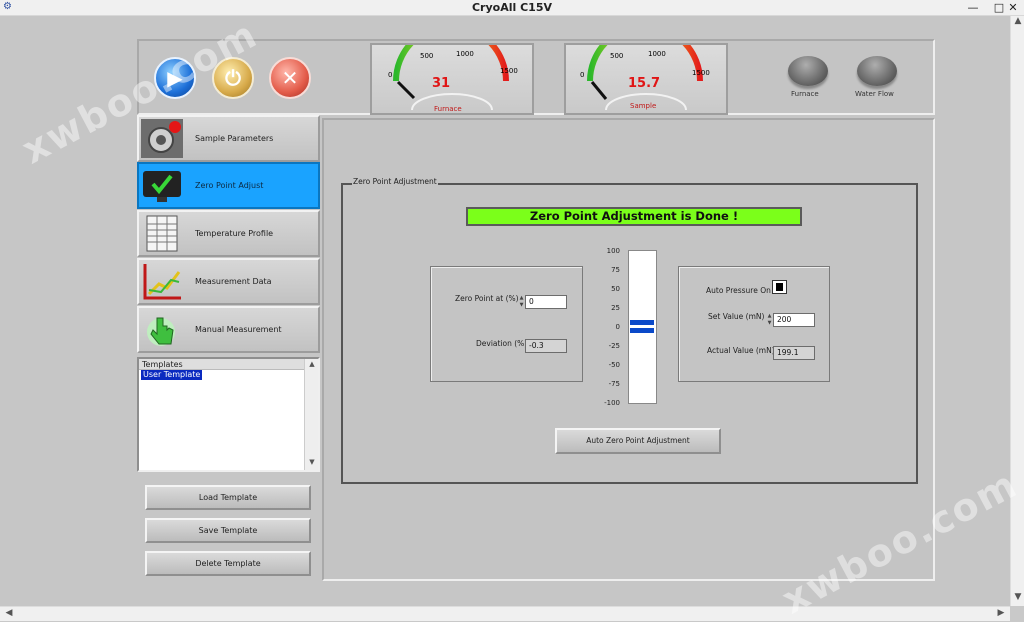 Image resolution: width=1024 pixels, height=622 pixels. What do you see at coordinates (643, 106) in the screenshot?
I see `sample-gauge-label: Sample` at bounding box center [643, 106].